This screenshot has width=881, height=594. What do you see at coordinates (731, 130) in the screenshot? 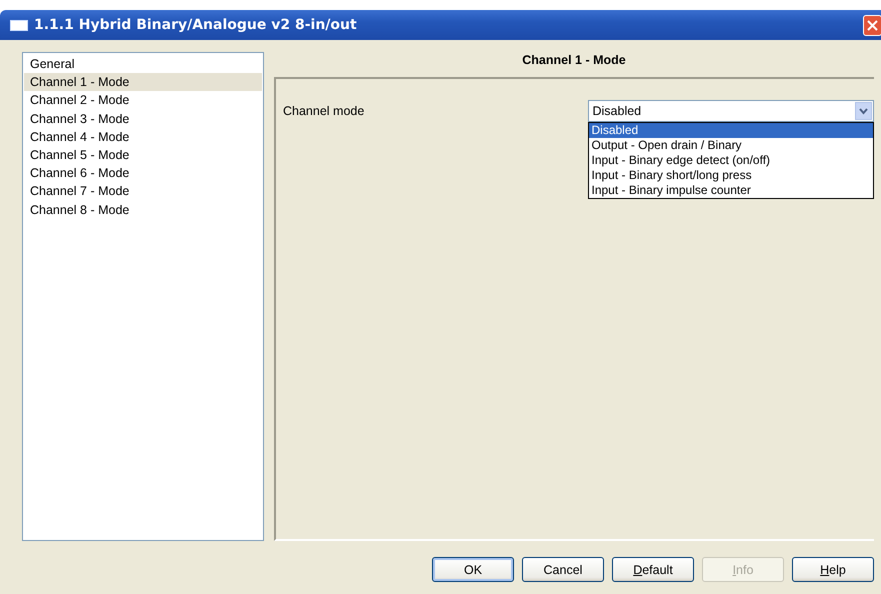
I see `dropdown-option: Disabled` at bounding box center [731, 130].